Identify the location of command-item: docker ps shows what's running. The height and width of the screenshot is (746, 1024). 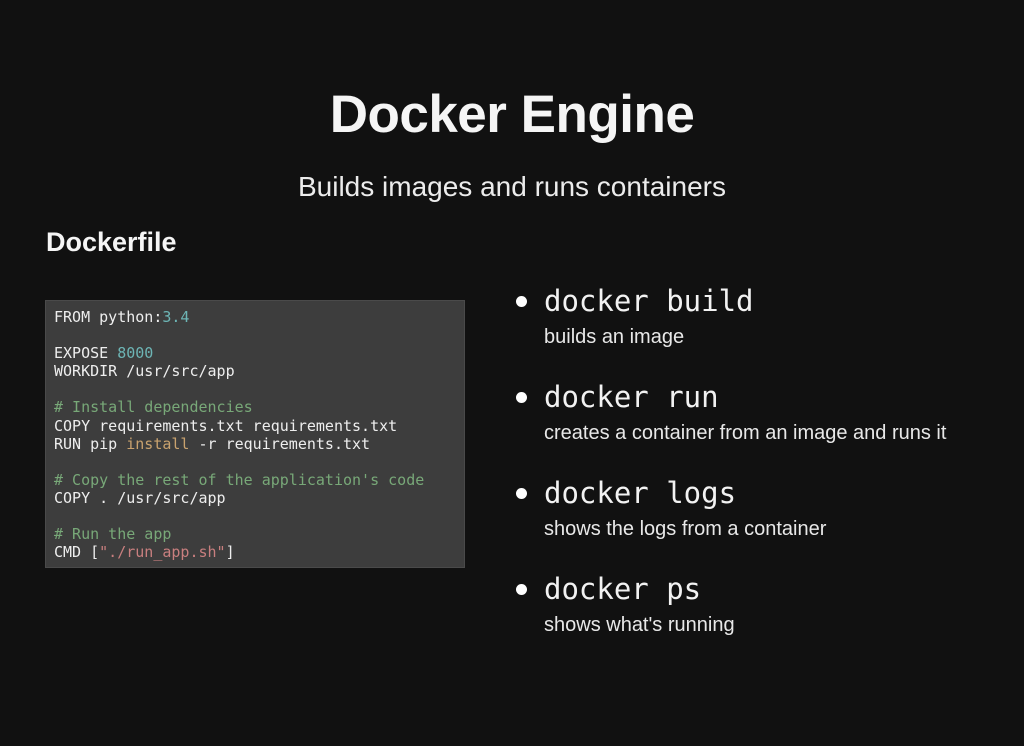
(760, 604).